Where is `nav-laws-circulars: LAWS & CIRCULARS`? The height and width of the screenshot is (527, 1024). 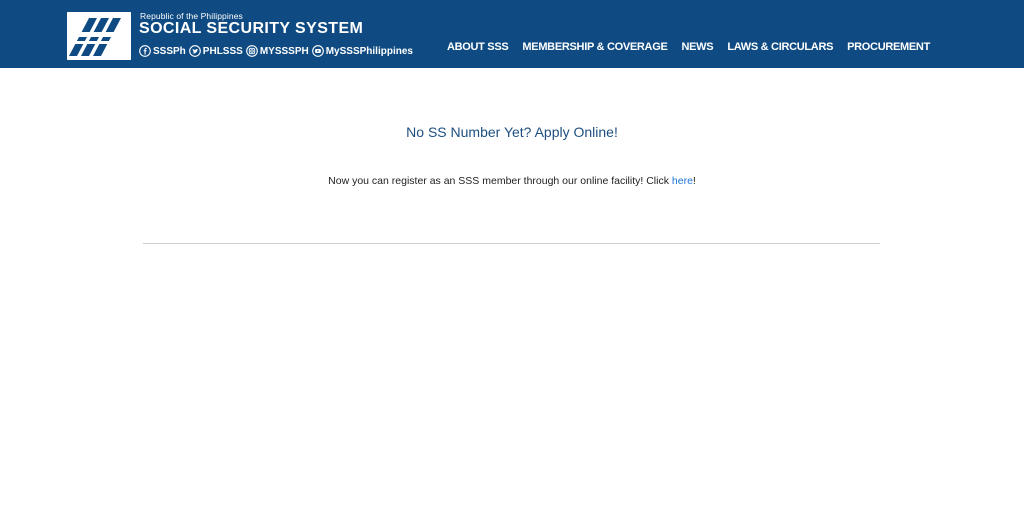
nav-laws-circulars: LAWS & CIRCULARS is located at coordinates (780, 47).